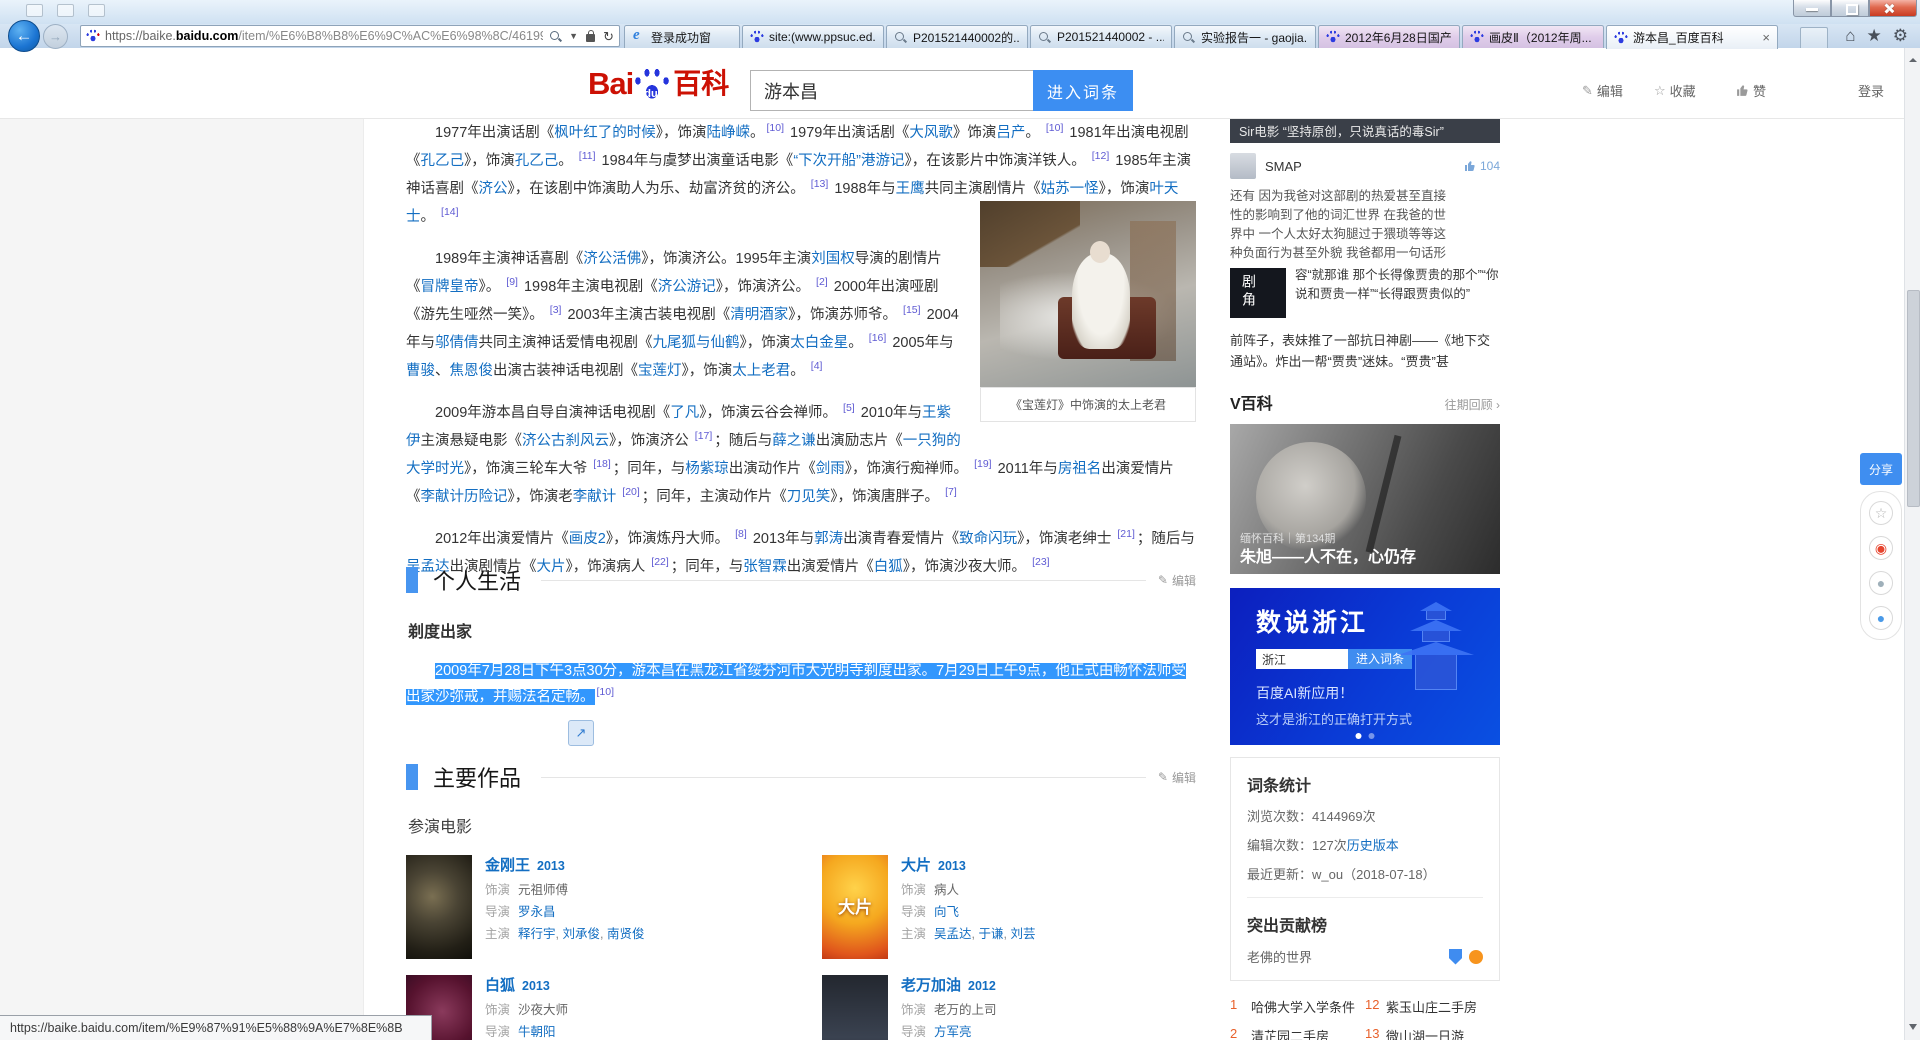 This screenshot has width=1920, height=1040. What do you see at coordinates (830, 469) in the screenshot?
I see `article-link: 剑雨` at bounding box center [830, 469].